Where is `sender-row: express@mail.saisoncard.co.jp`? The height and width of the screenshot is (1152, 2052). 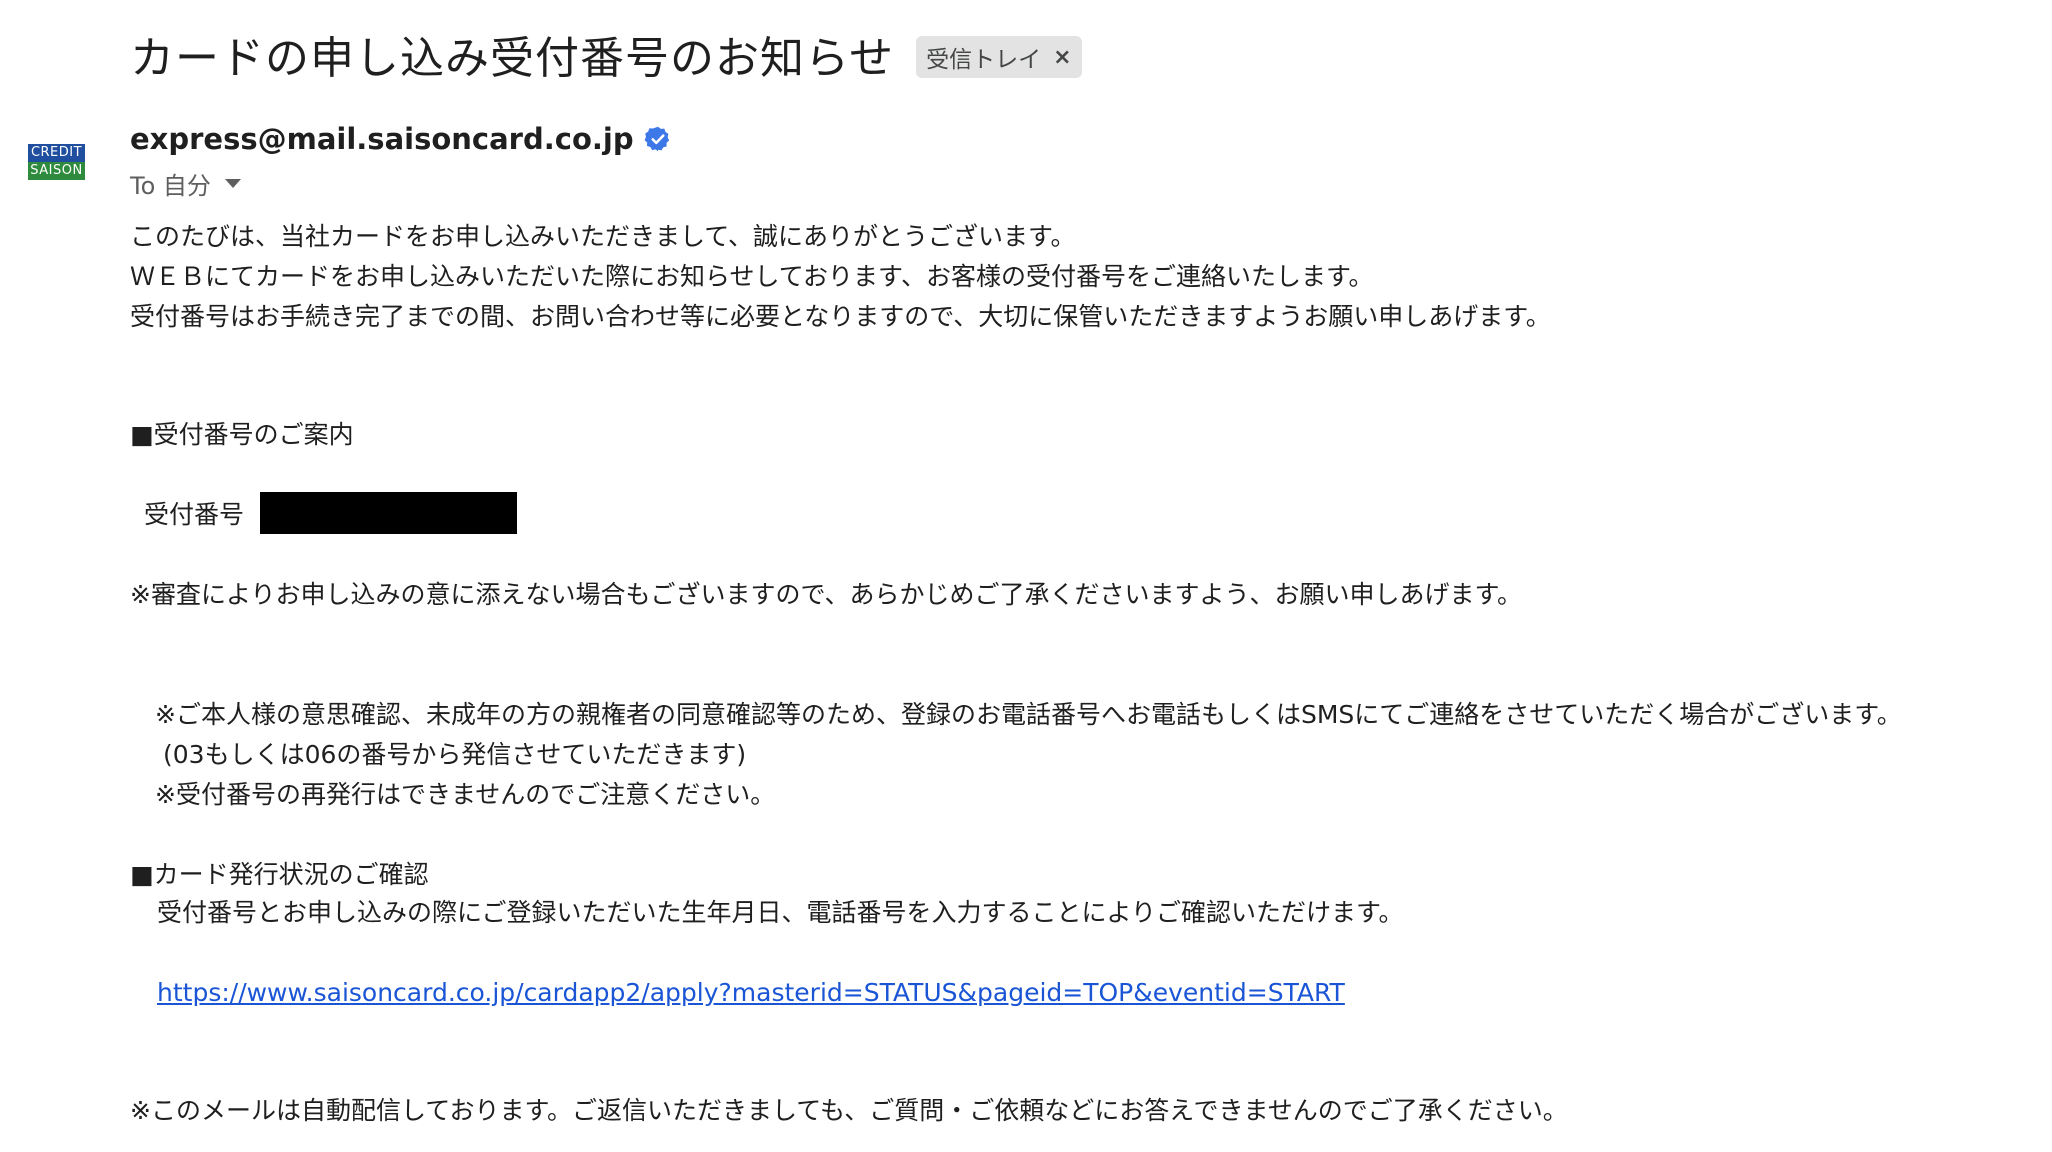 sender-row: express@mail.saisoncard.co.jp is located at coordinates (401, 139).